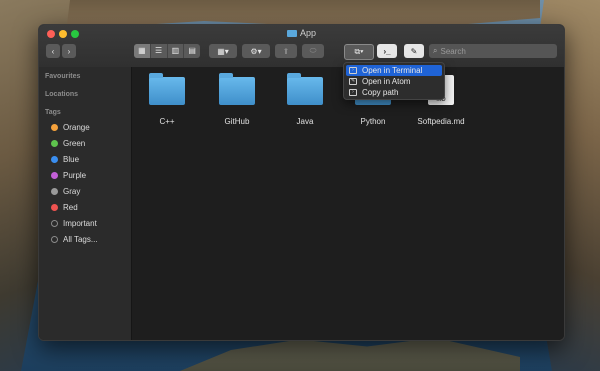 The height and width of the screenshot is (371, 600). I want to click on share-icon: ⬆, so click(286, 51).